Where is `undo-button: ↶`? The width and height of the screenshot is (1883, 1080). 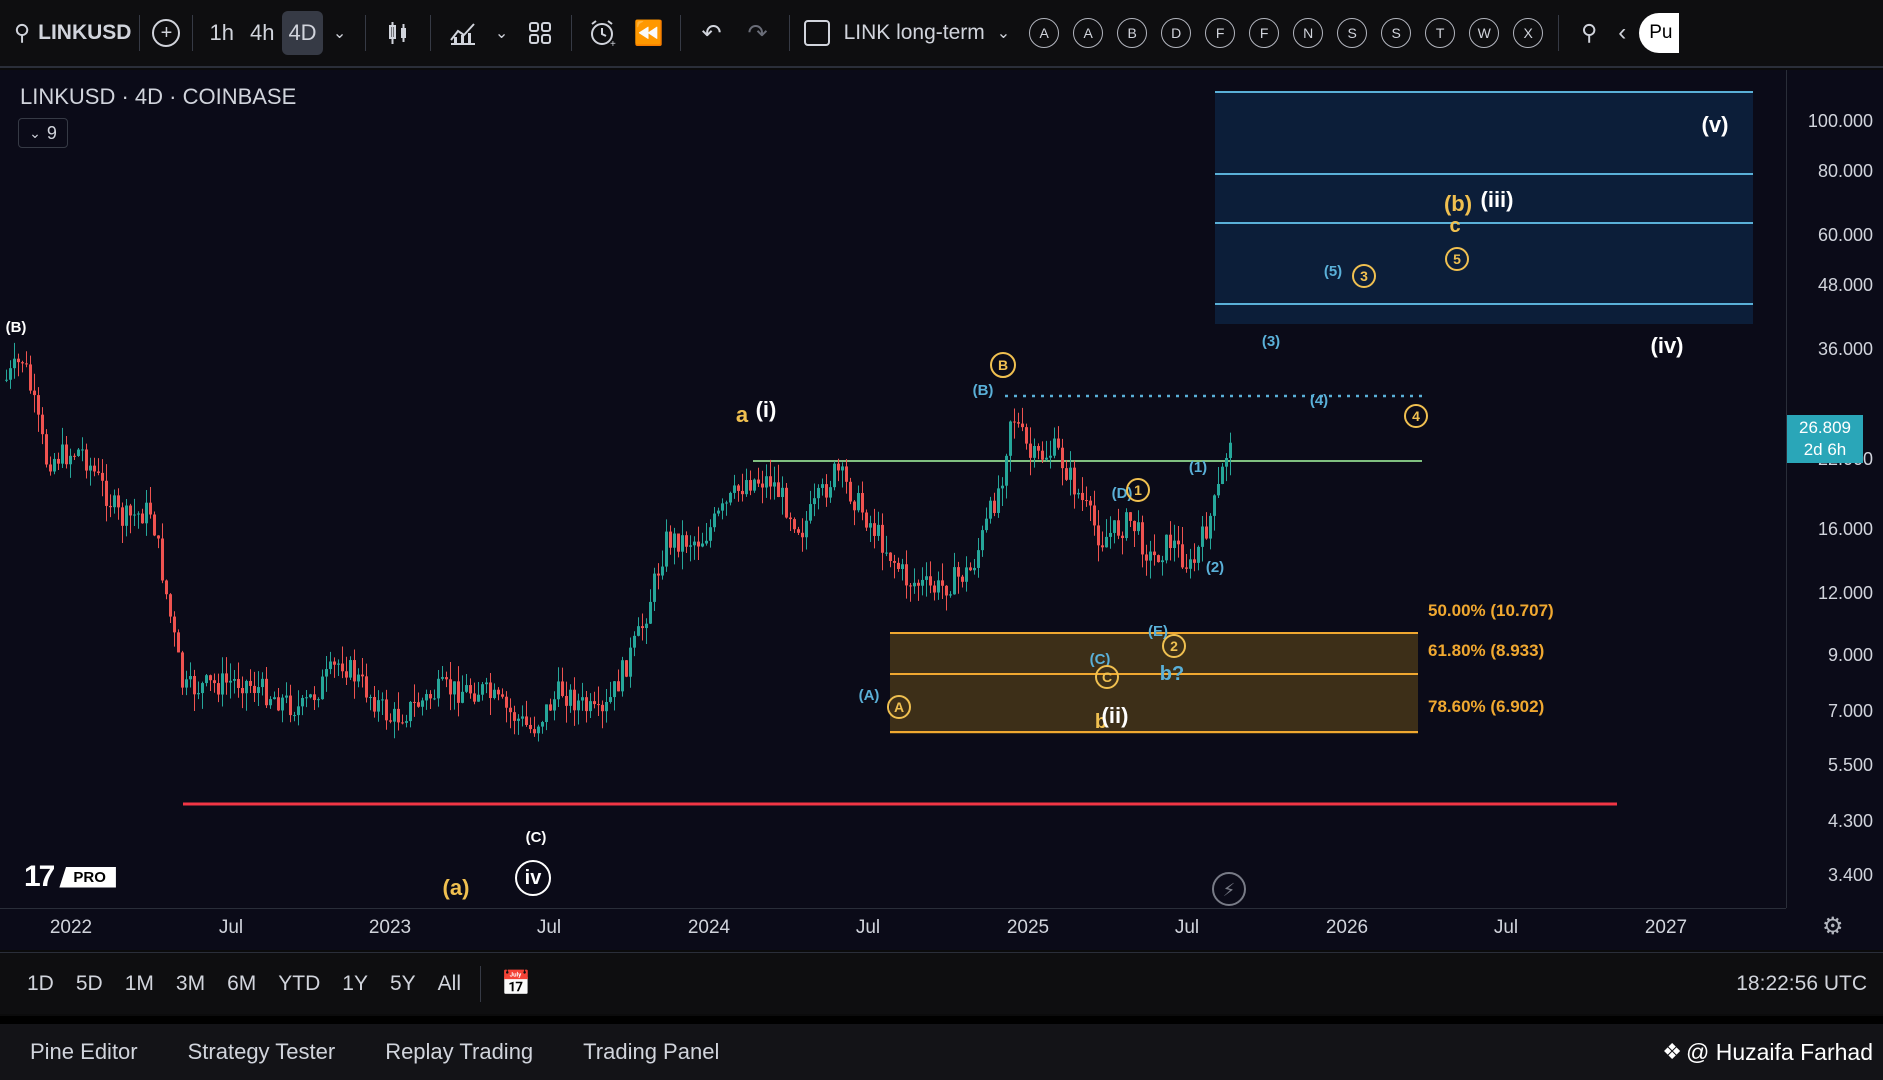 undo-button: ↶ is located at coordinates (712, 33).